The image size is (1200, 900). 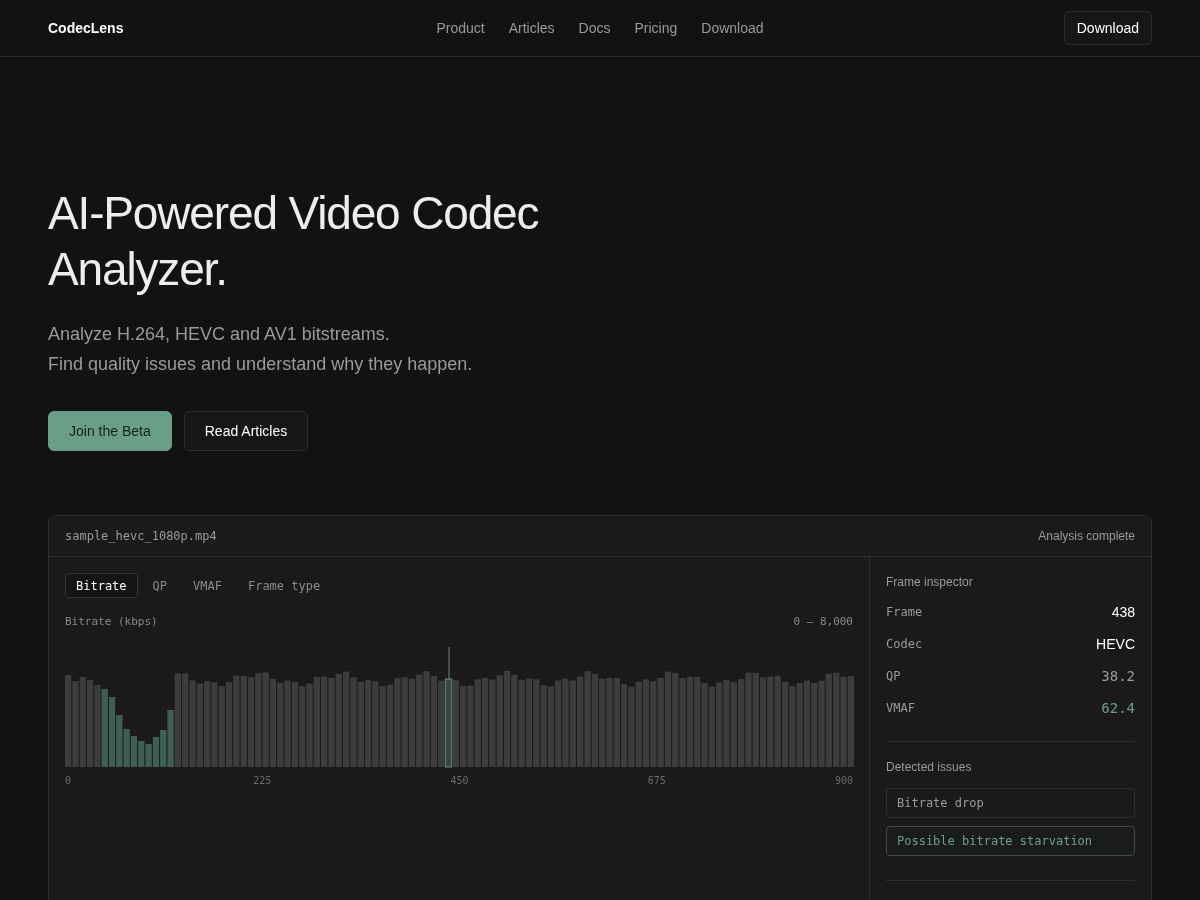 I want to click on issues-title: Detected issues, so click(x=929, y=767).